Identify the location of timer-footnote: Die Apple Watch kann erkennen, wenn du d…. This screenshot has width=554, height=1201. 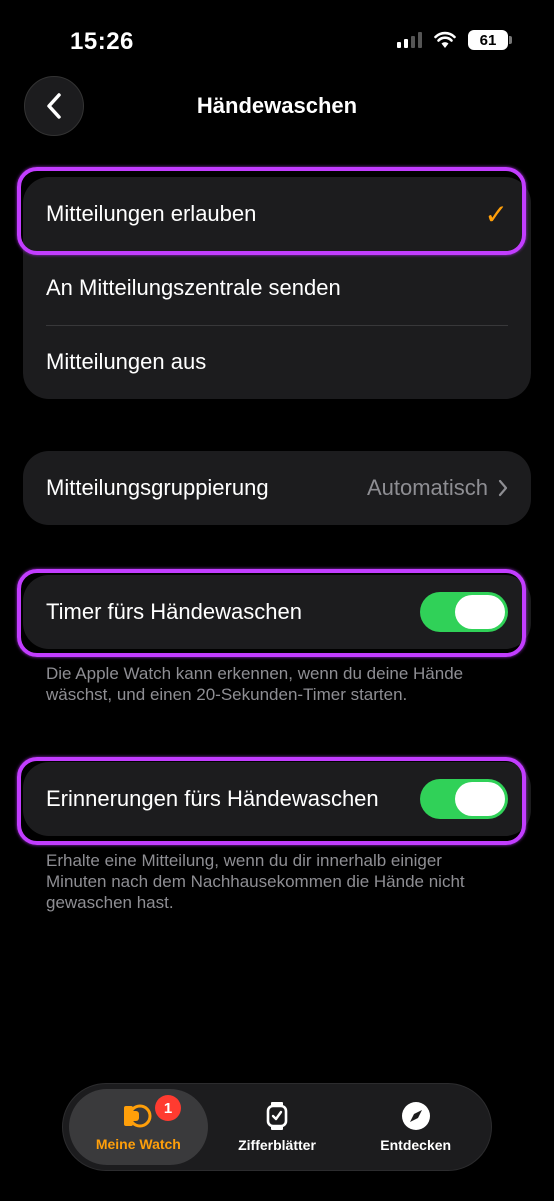
(255, 684).